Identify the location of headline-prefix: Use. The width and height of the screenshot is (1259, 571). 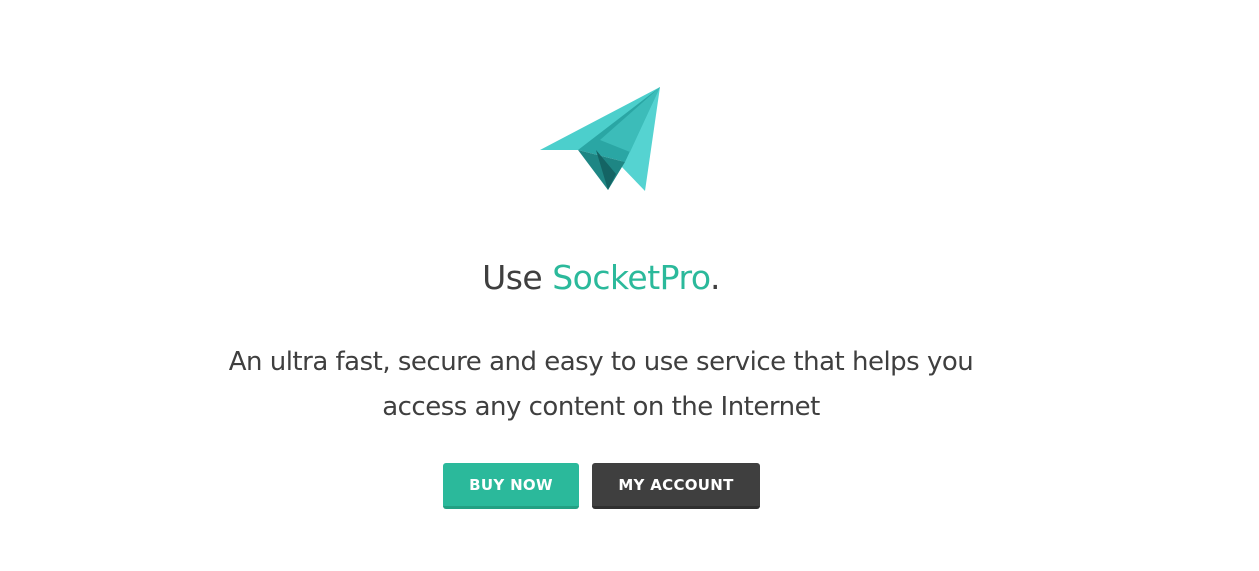
(517, 277).